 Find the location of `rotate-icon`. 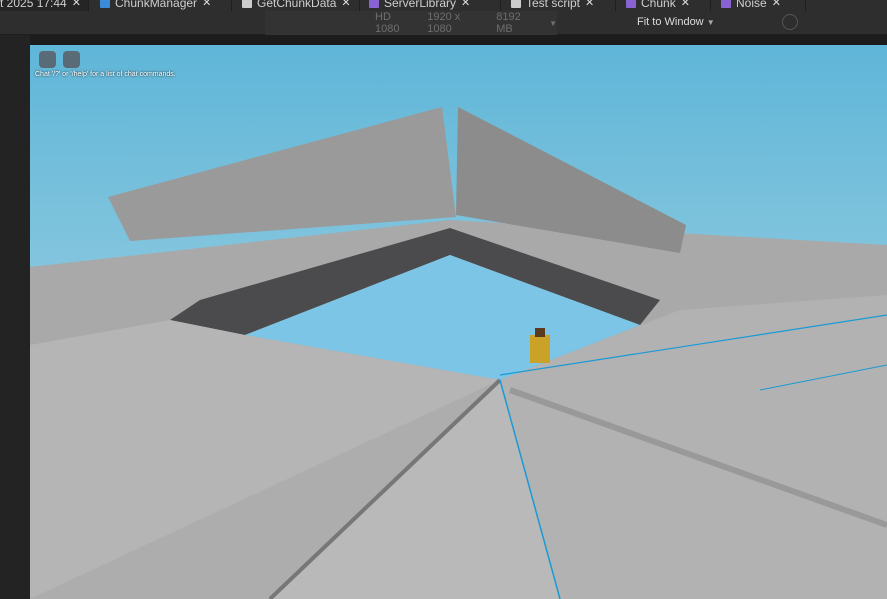

rotate-icon is located at coordinates (790, 22).